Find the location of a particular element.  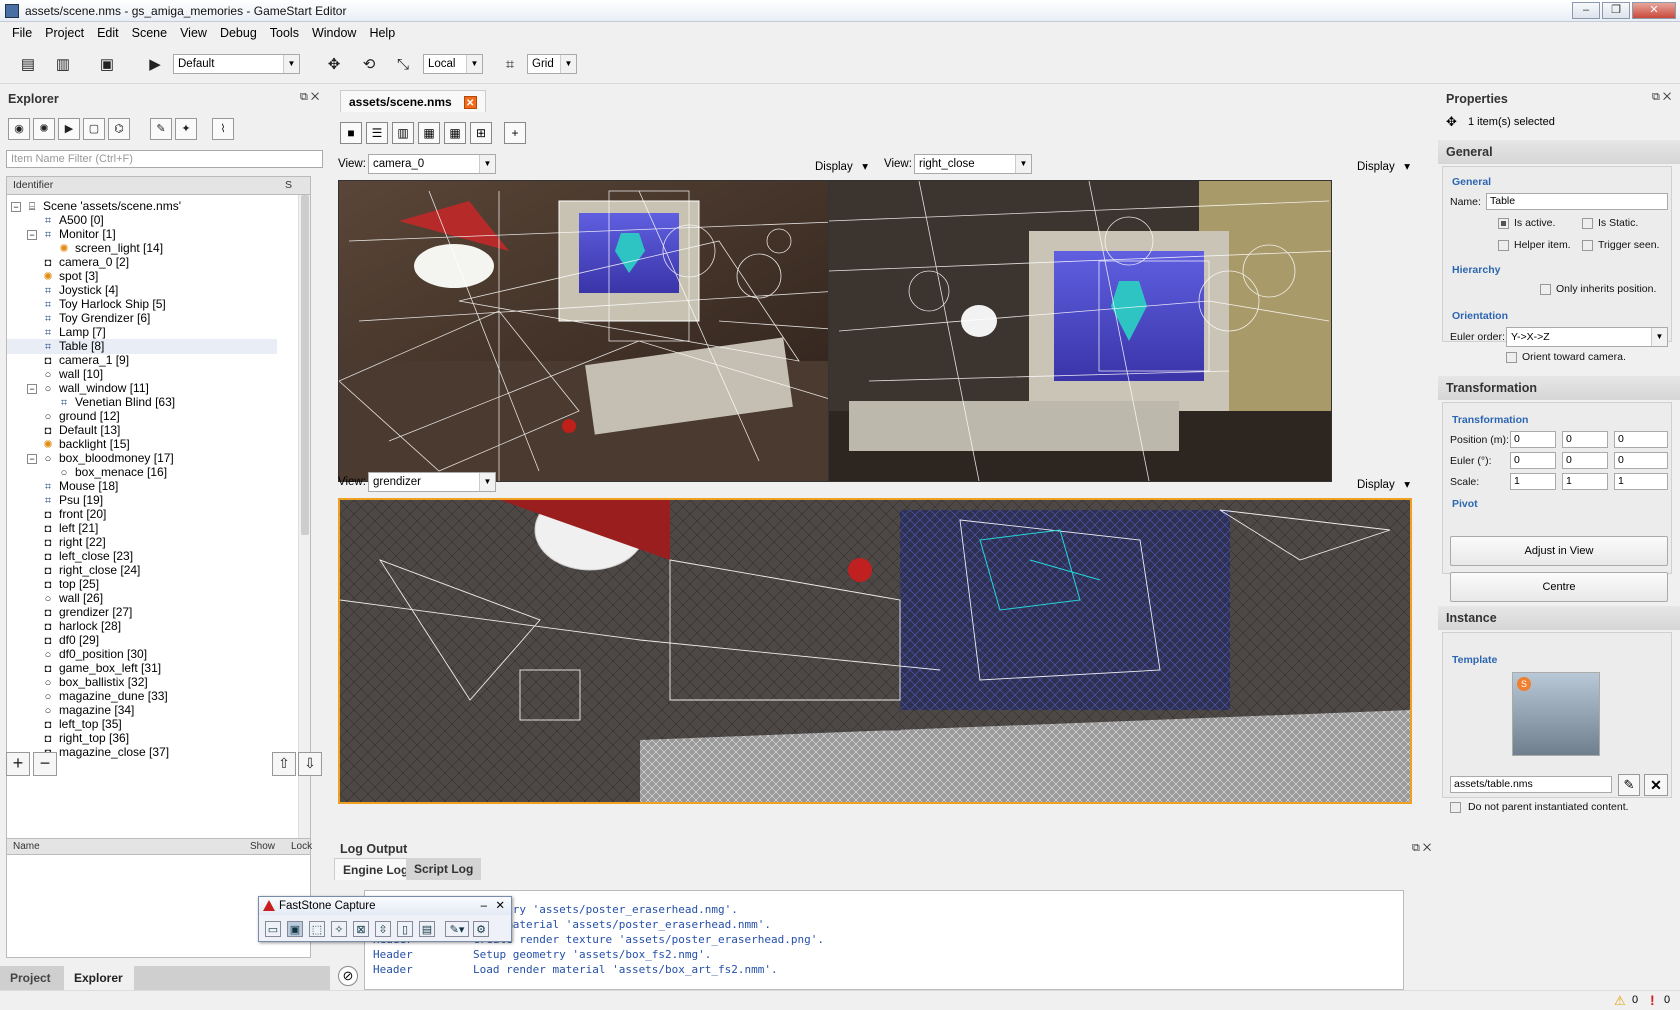

tree-item: ◘ front [20] is located at coordinates (57, 514).